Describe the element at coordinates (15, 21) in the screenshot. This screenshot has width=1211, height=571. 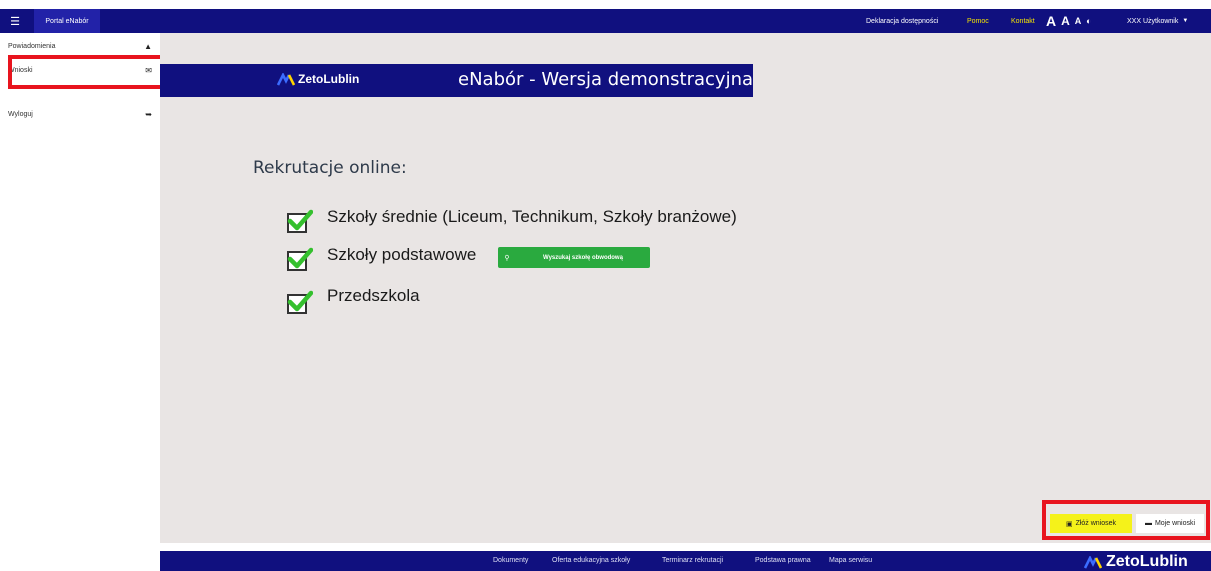
I see `hamburger-icon: ☰` at that location.